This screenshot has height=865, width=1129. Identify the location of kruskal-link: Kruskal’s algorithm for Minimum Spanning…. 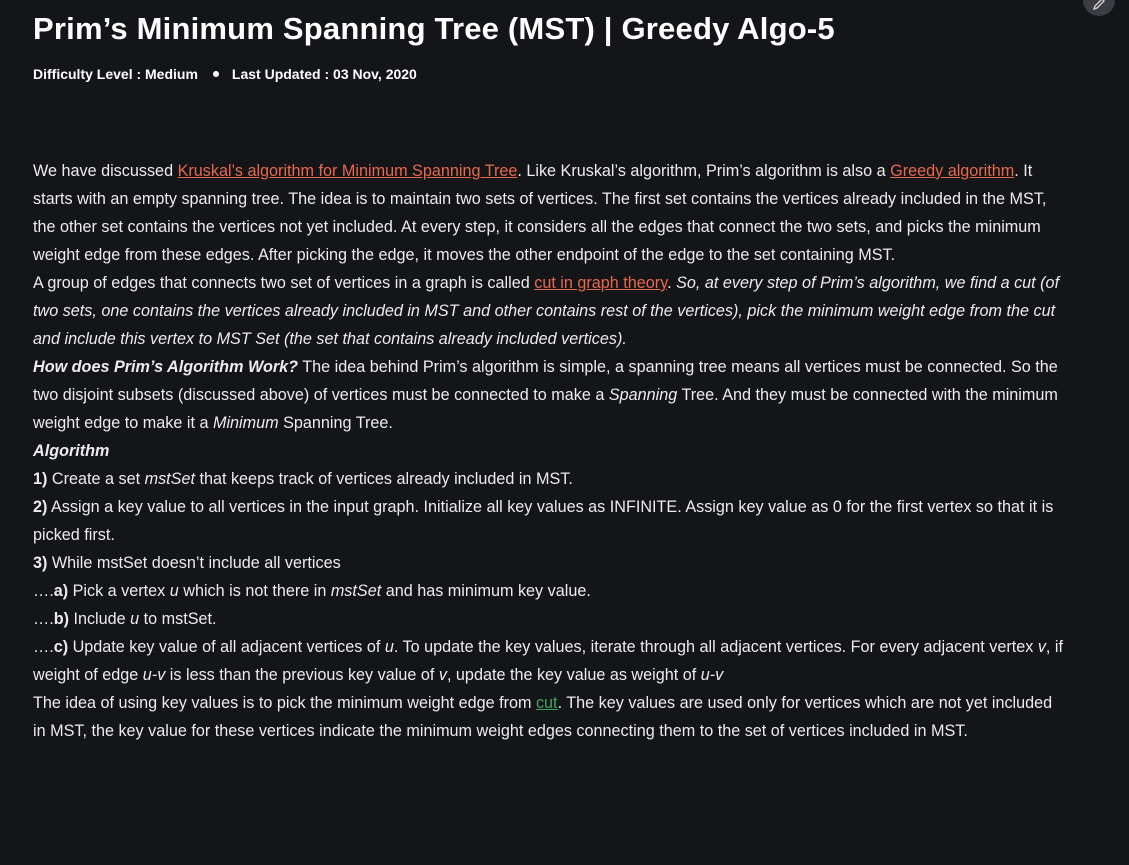
(348, 171).